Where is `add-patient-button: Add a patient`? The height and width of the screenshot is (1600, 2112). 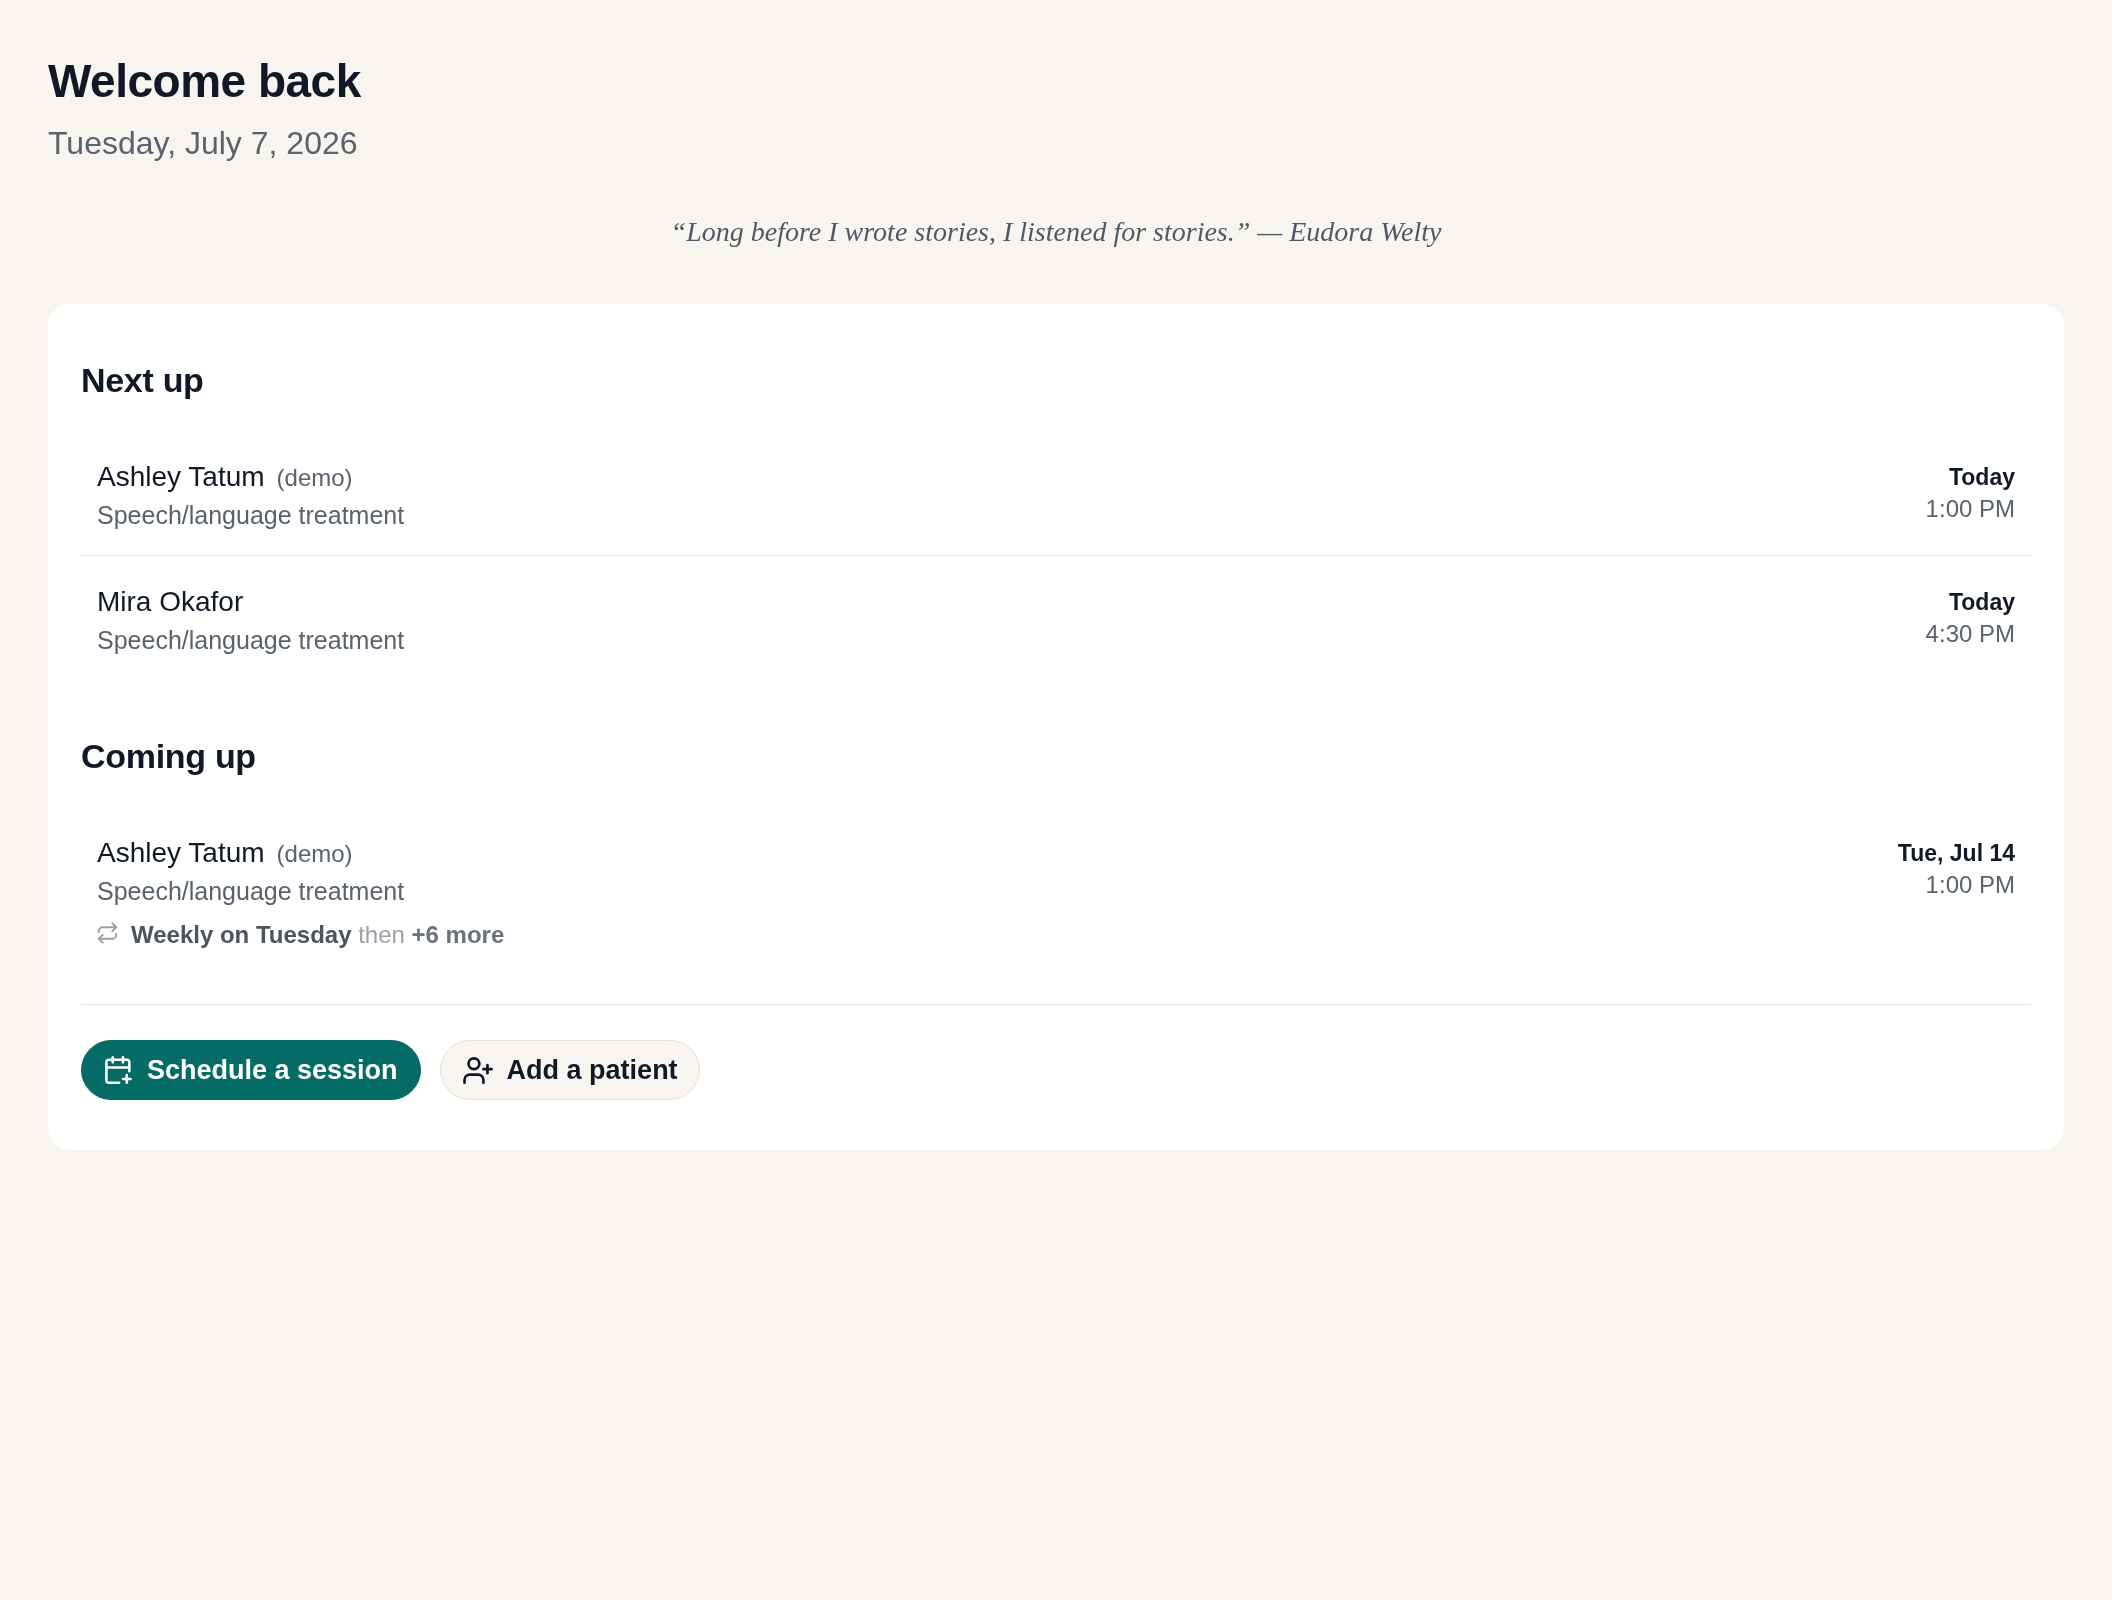 add-patient-button: Add a patient is located at coordinates (569, 1070).